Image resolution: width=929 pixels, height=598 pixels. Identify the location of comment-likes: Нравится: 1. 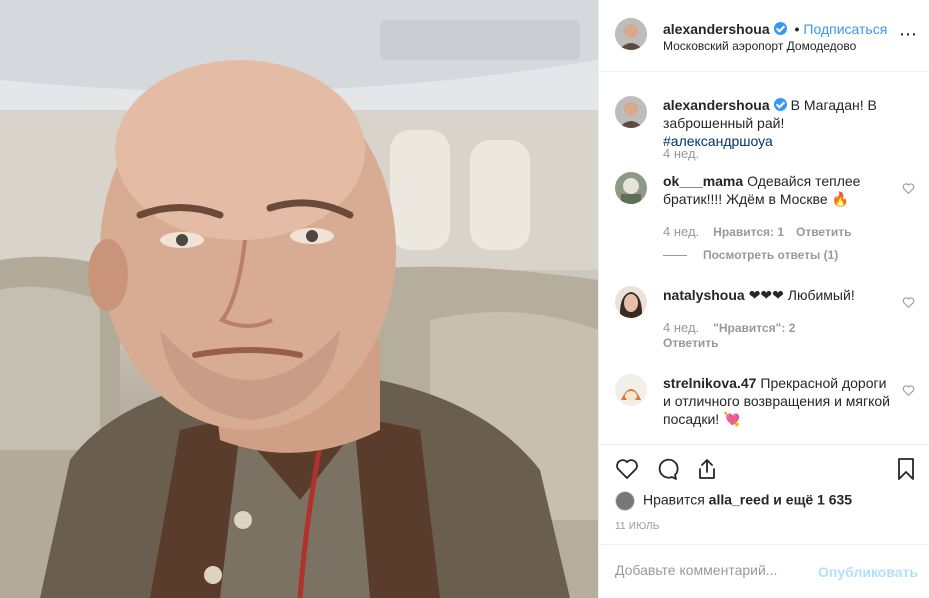
(748, 232).